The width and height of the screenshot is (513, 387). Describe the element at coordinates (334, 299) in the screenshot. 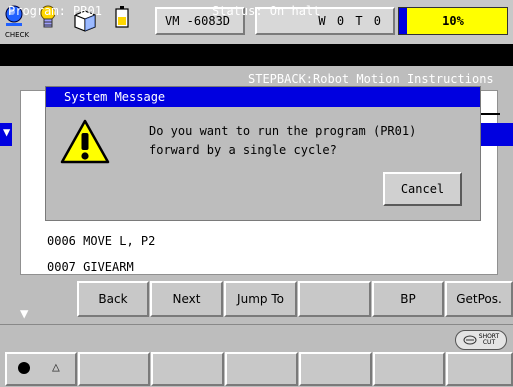

I see `empty-function-key` at that location.